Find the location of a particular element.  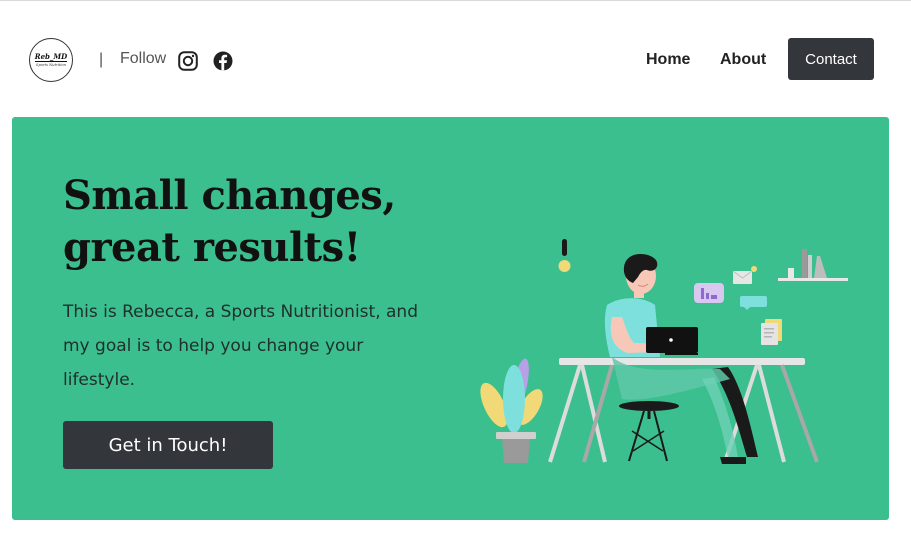

brand-logo: Reb_MD Sports Nutrition is located at coordinates (51, 60).